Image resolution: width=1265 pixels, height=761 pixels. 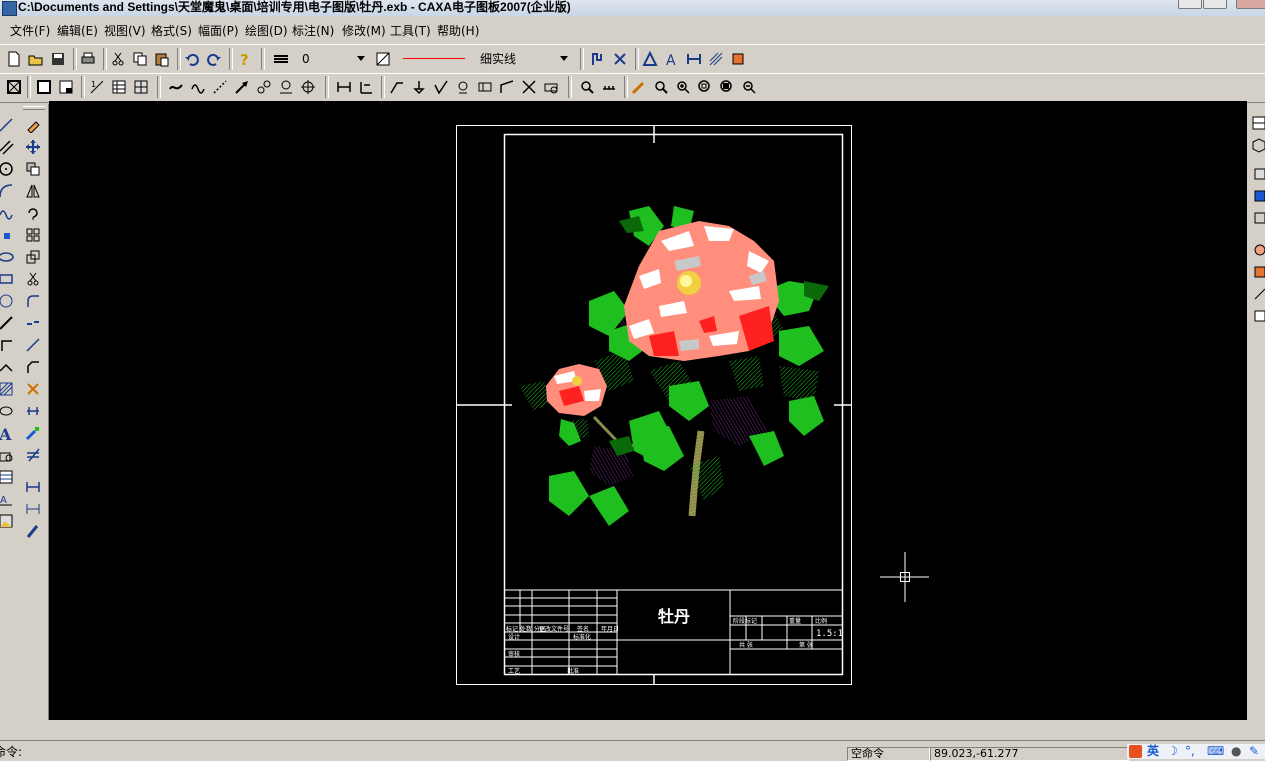 What do you see at coordinates (266, 31) in the screenshot?
I see `menu-draw: 绘图(D)` at bounding box center [266, 31].